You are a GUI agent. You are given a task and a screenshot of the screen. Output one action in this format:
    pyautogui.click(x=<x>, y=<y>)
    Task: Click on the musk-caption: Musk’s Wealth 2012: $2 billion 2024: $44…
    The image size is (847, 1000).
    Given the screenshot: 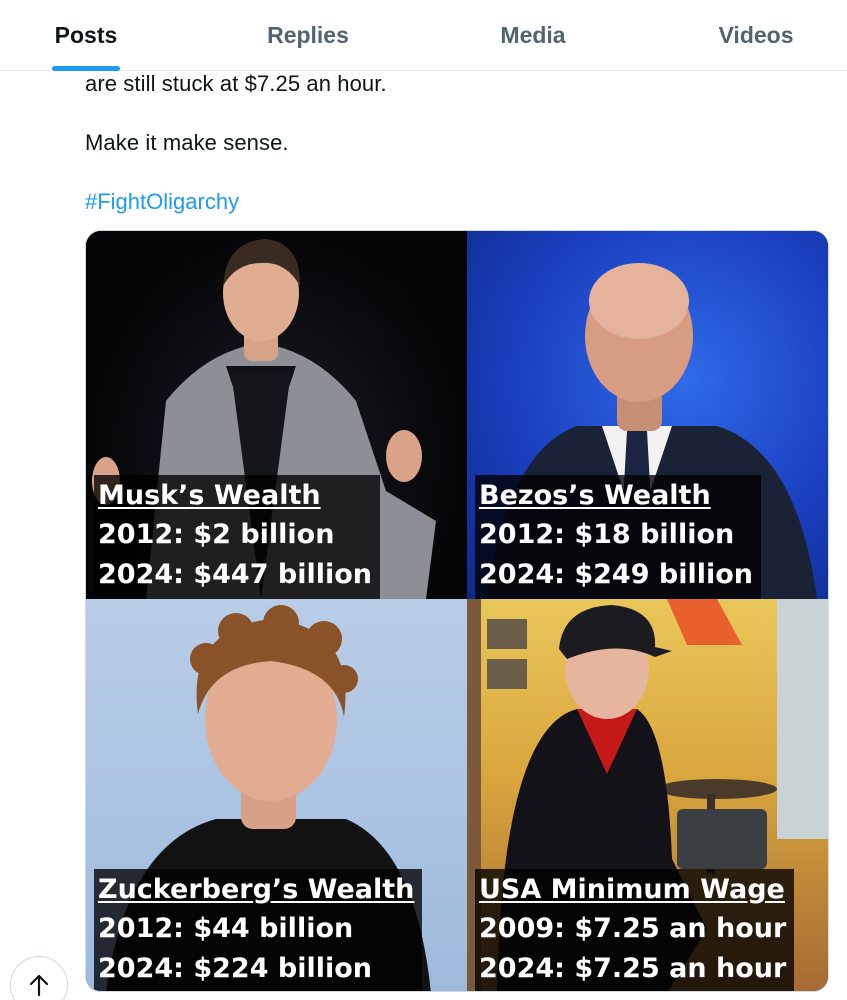 What is the action you would take?
    pyautogui.click(x=237, y=537)
    